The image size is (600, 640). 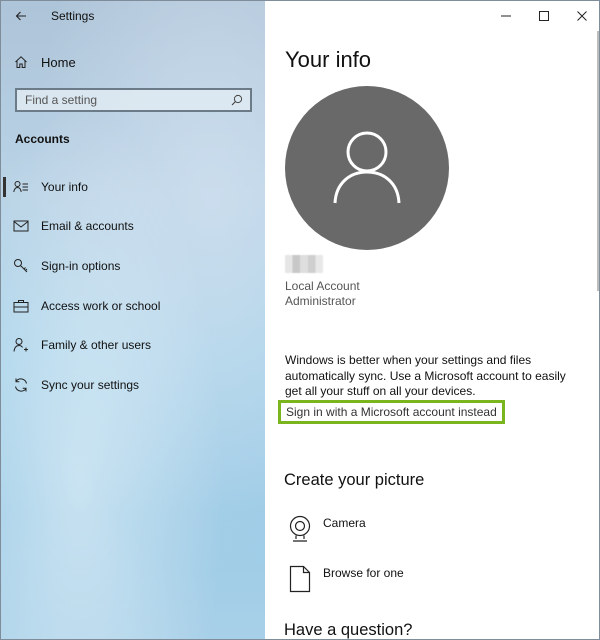 What do you see at coordinates (304, 264) in the screenshot?
I see `redacted-user-name` at bounding box center [304, 264].